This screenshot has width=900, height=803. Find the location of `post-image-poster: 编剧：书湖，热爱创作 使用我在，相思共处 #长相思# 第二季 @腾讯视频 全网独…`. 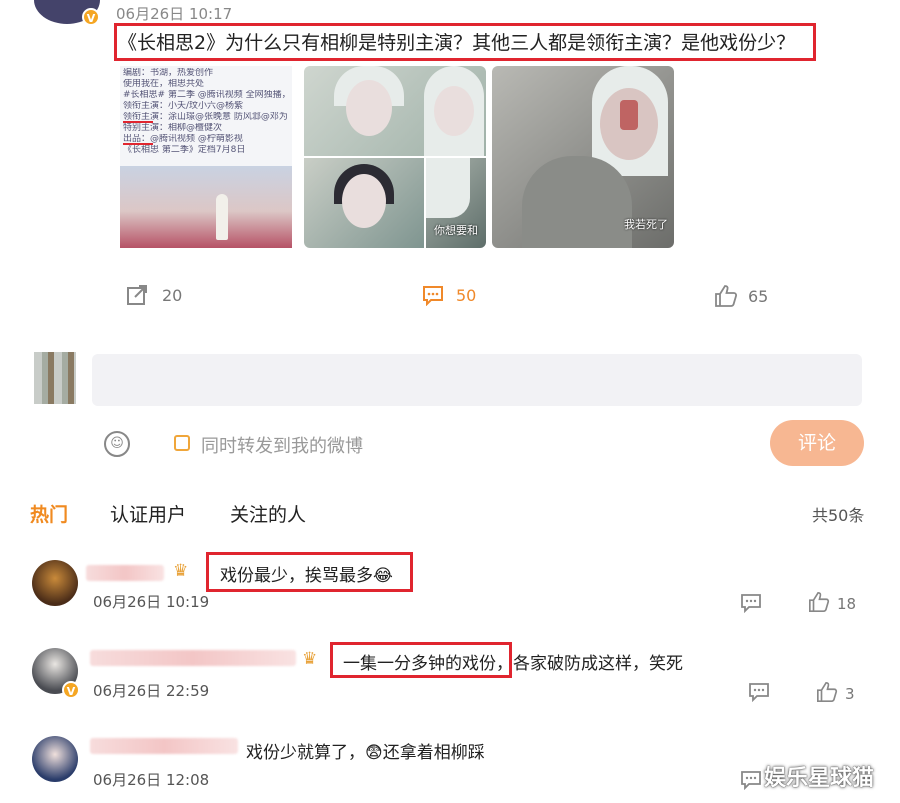

post-image-poster: 编剧：书湖，热爱创作 使用我在，相思共处 #长相思# 第二季 @腾讯视频 全网独… is located at coordinates (206, 157).